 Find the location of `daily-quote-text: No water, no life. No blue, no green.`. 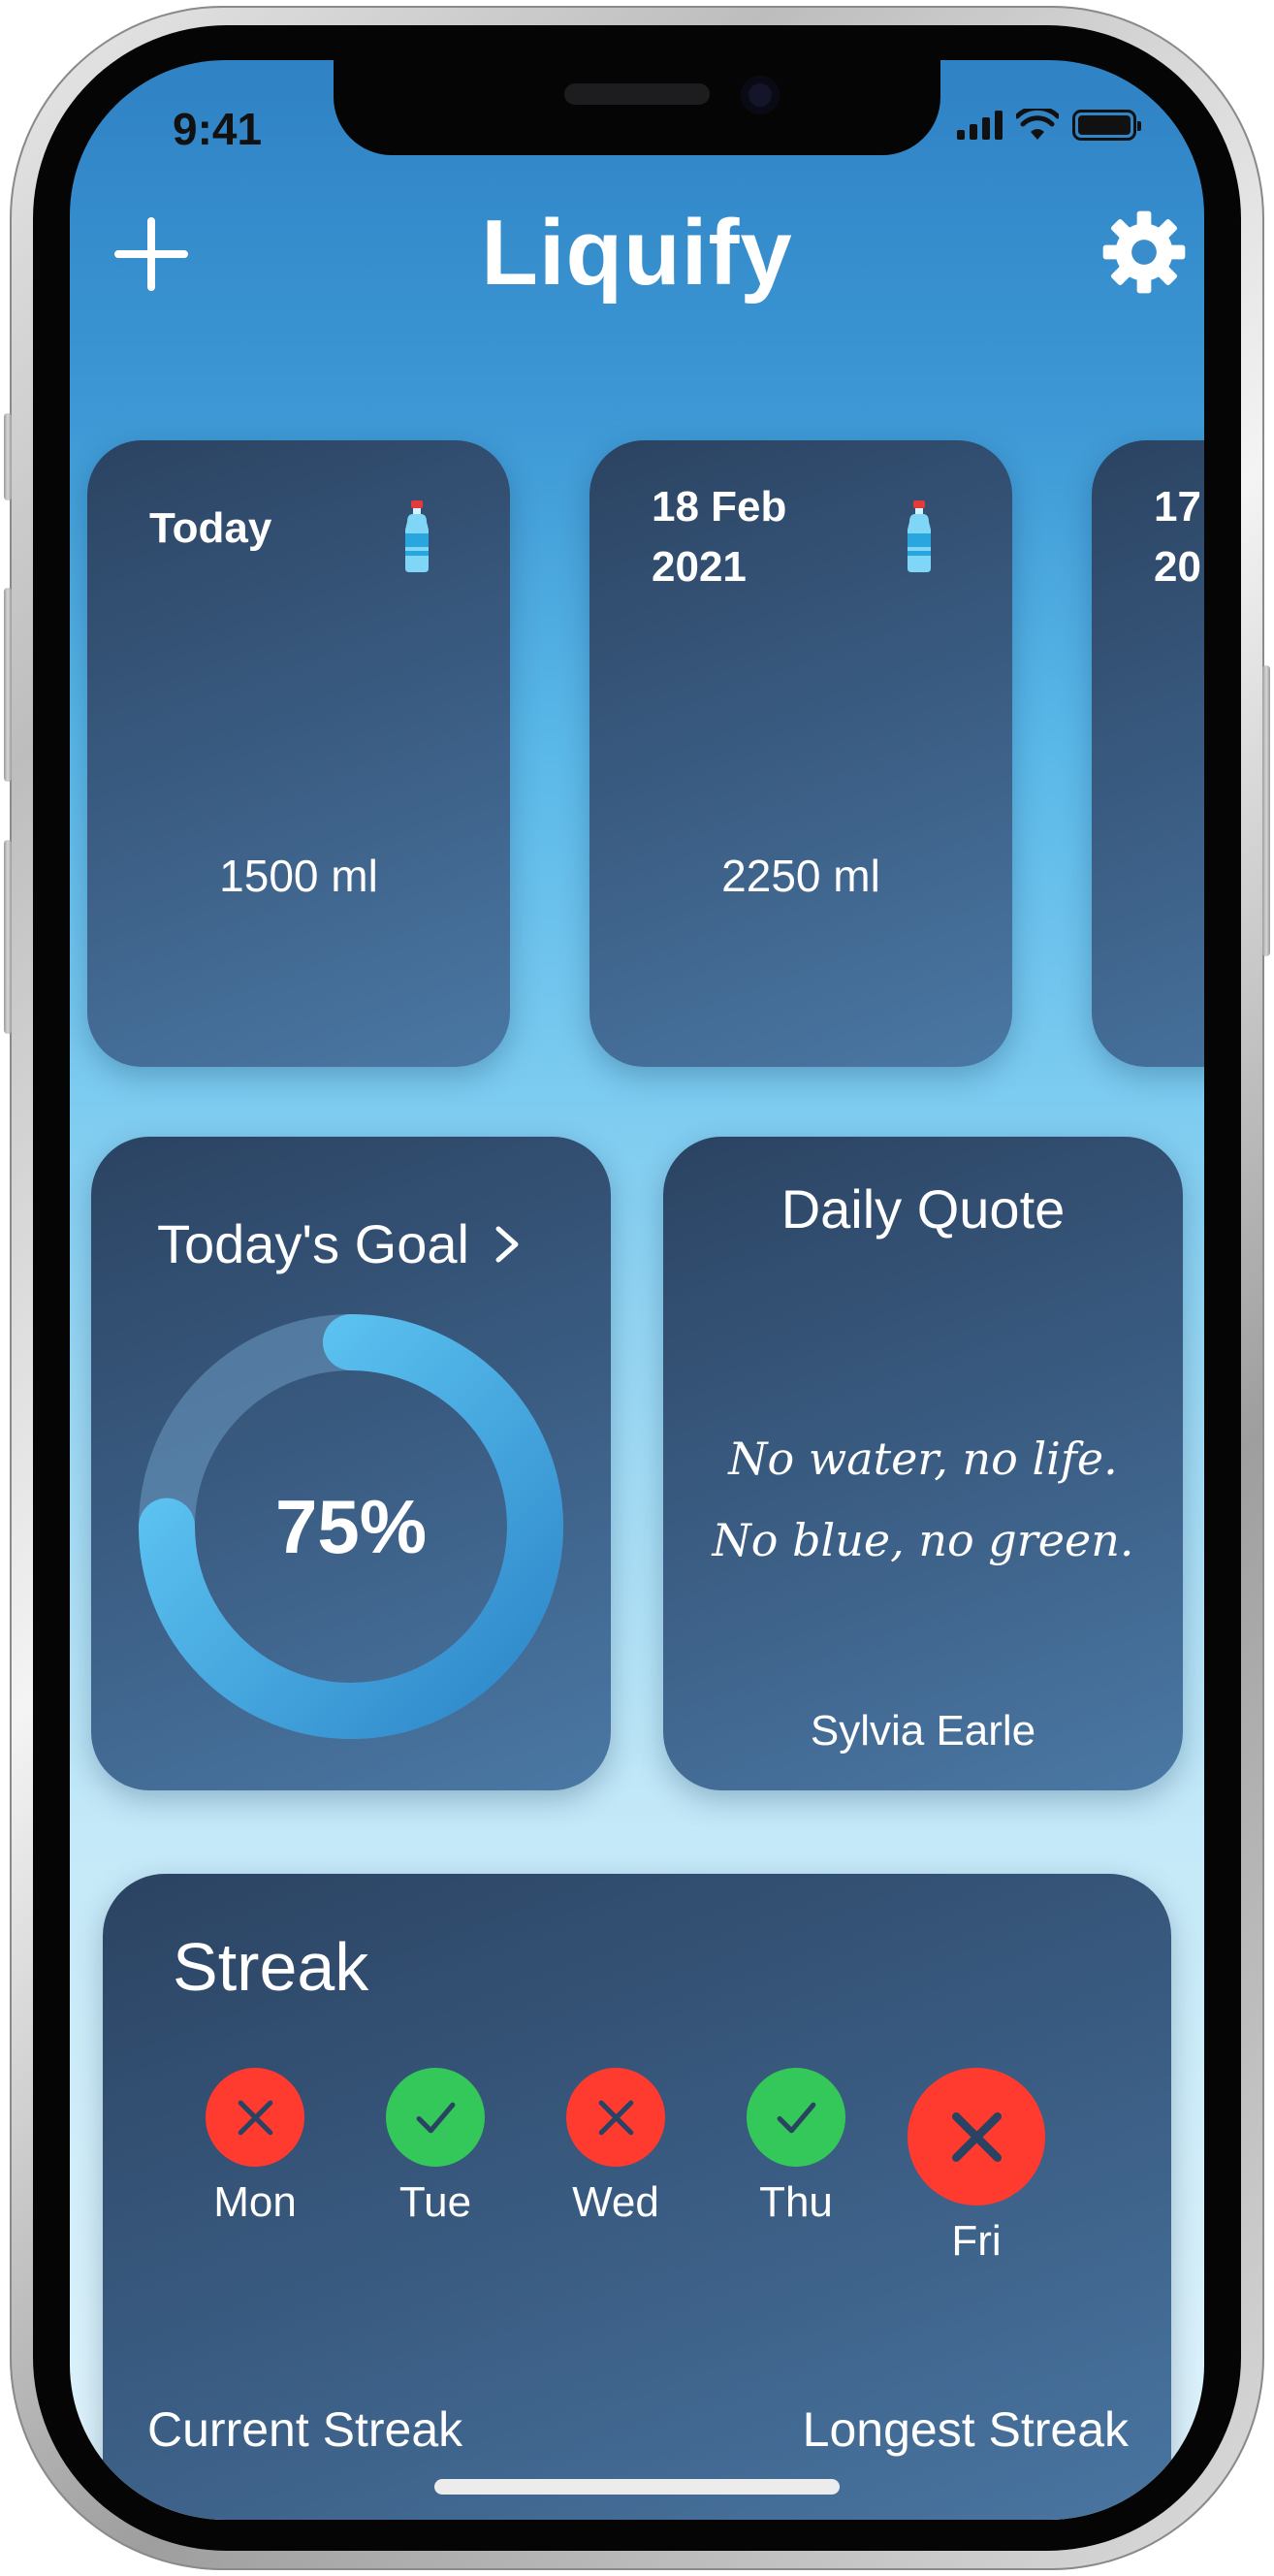

daily-quote-text: No water, no life. No blue, no green. is located at coordinates (923, 1499).